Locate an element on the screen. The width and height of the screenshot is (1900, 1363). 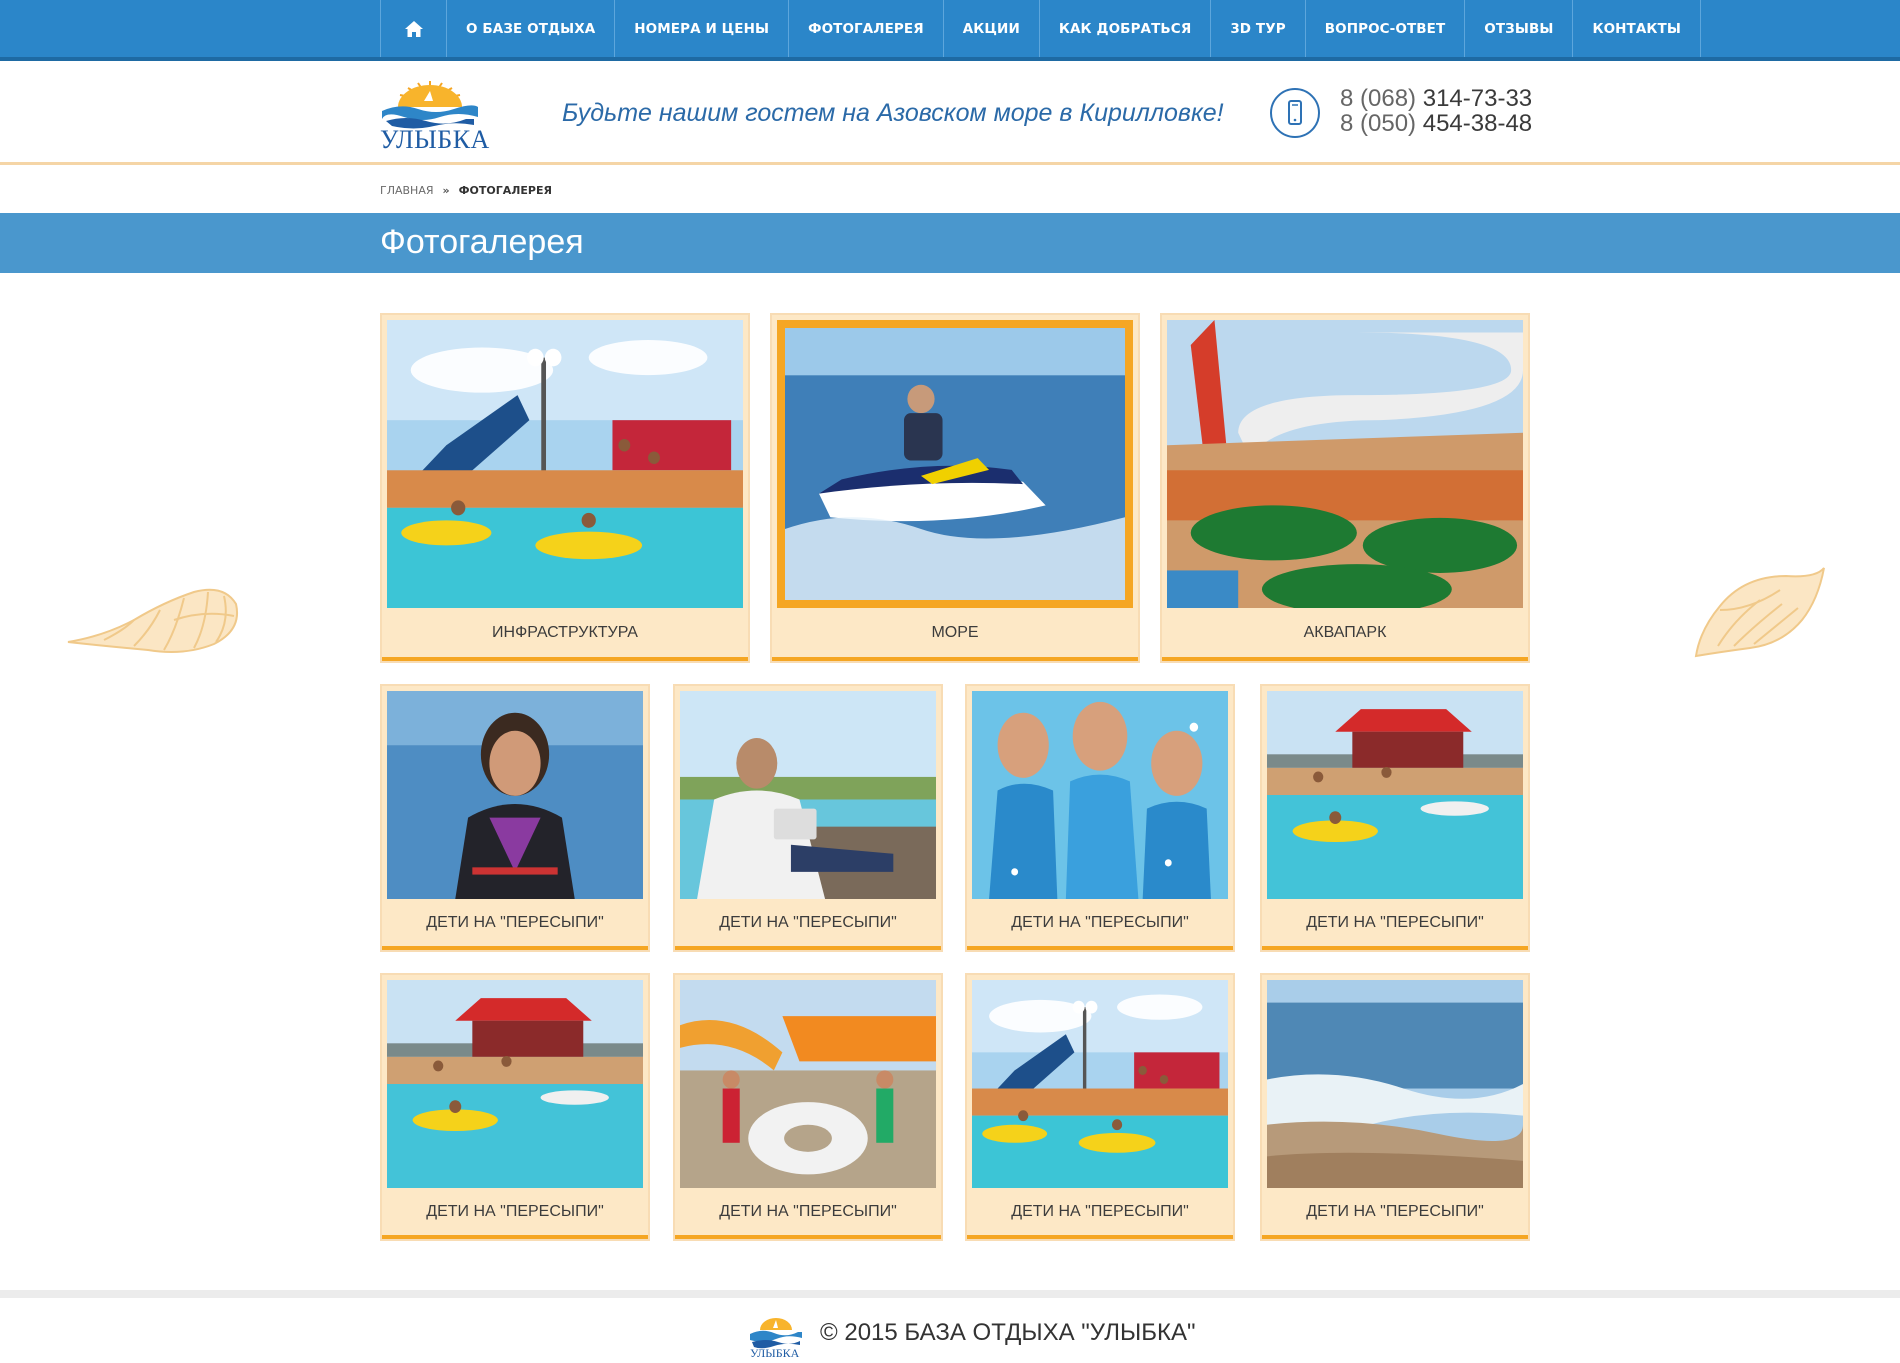
nav-item-gallery: ФОТОГАЛЕРЕЯ is located at coordinates (865, 28).